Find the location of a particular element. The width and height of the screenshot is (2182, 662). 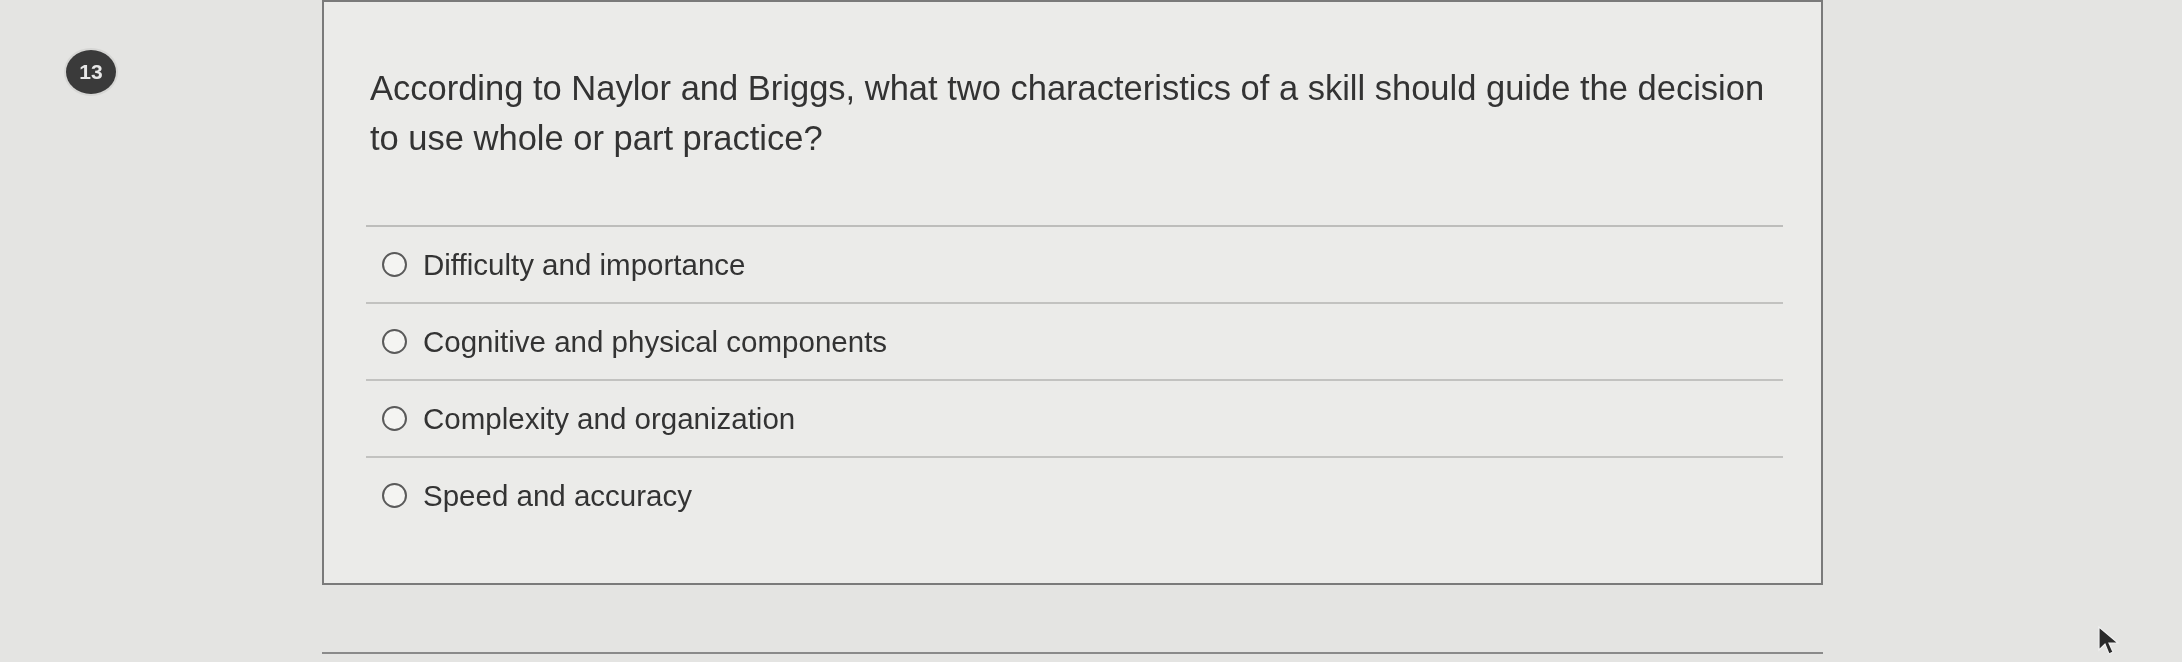

option-label: Speed and accuracy is located at coordinates (557, 495).